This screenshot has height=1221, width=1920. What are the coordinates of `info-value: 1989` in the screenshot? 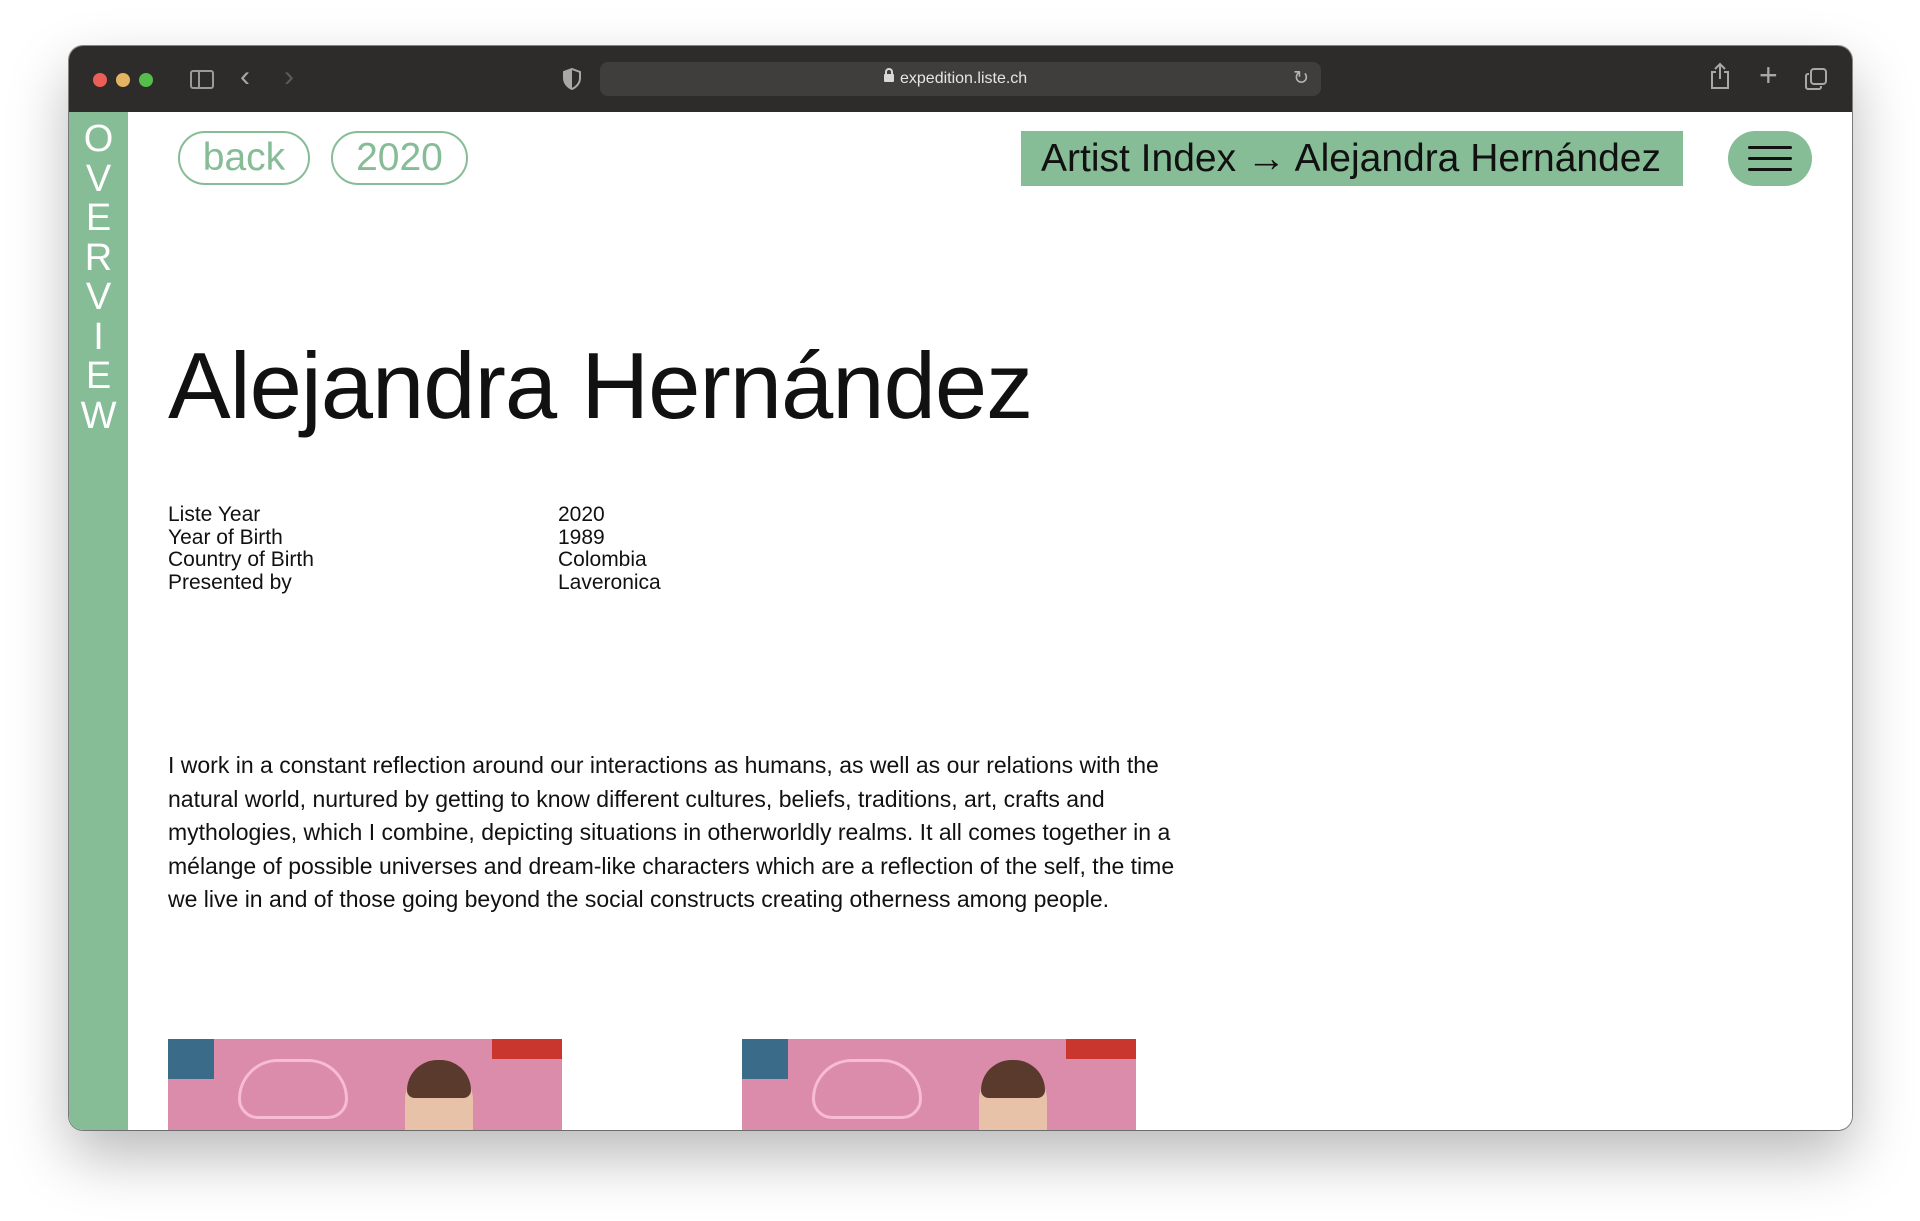 It's located at (581, 537).